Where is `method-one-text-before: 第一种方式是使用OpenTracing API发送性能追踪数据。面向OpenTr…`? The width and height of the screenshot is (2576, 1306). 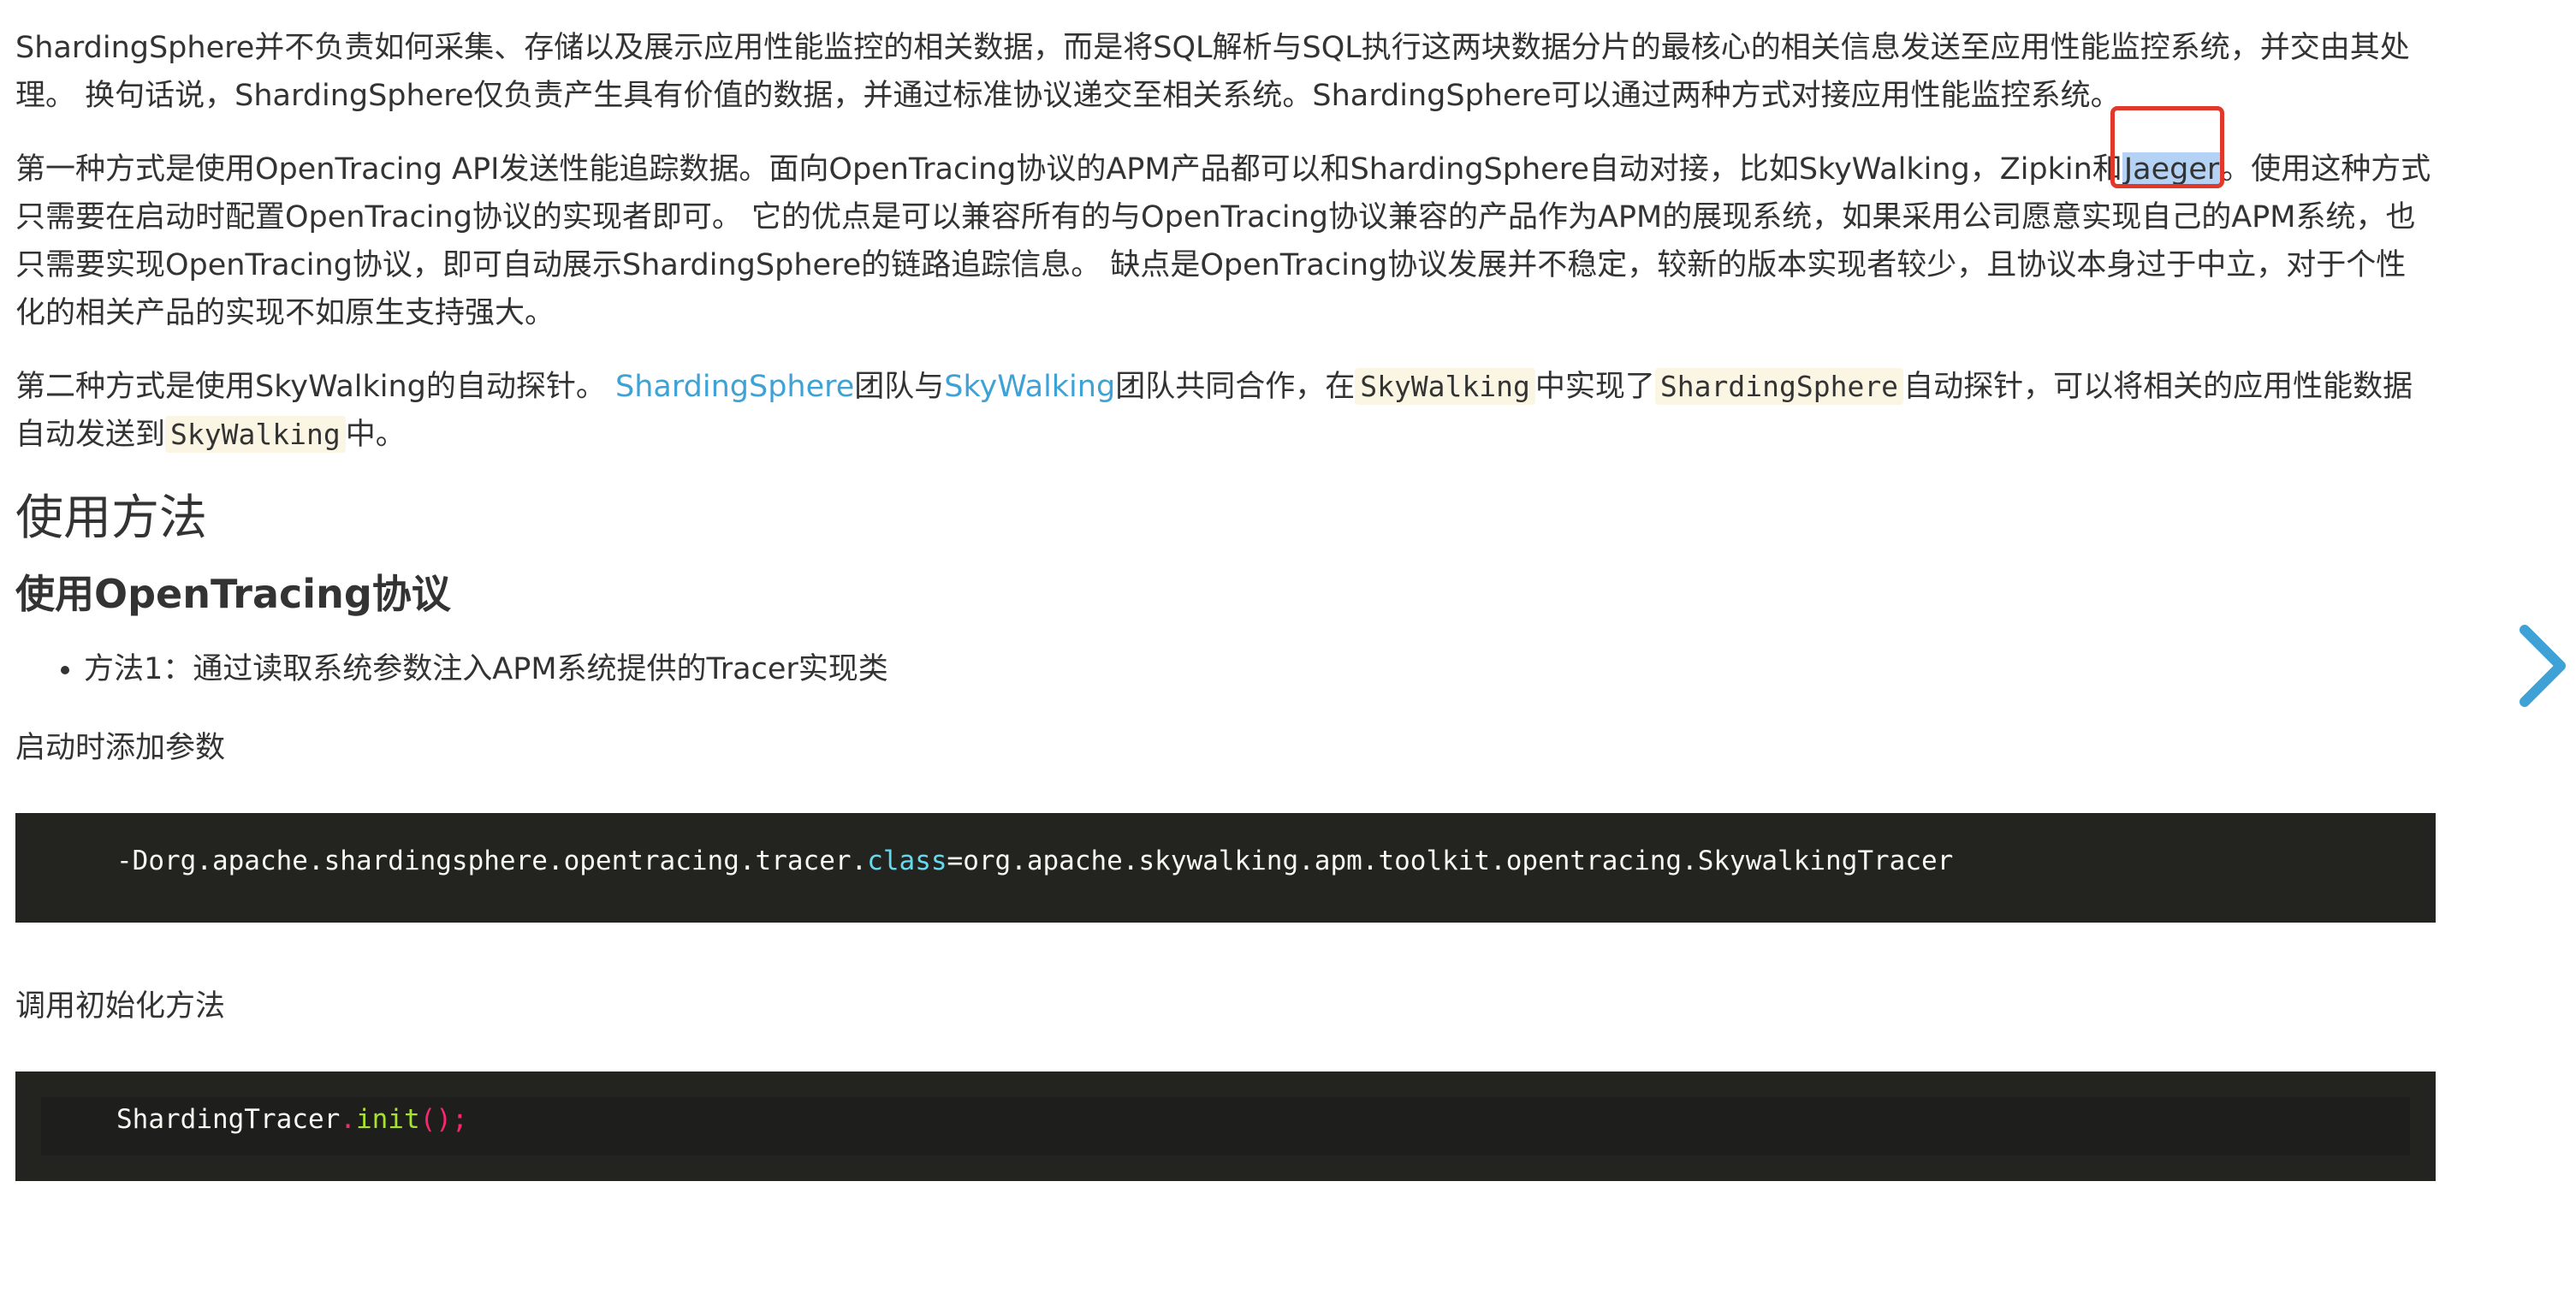 method-one-text-before: 第一种方式是使用OpenTracing API发送性能追踪数据。面向OpenTr… is located at coordinates (1068, 169).